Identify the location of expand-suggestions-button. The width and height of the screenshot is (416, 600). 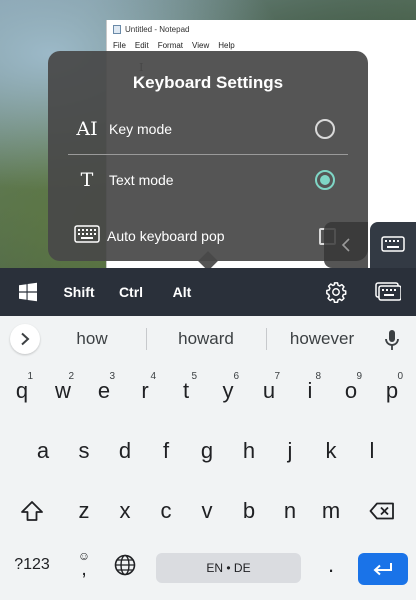
(25, 339).